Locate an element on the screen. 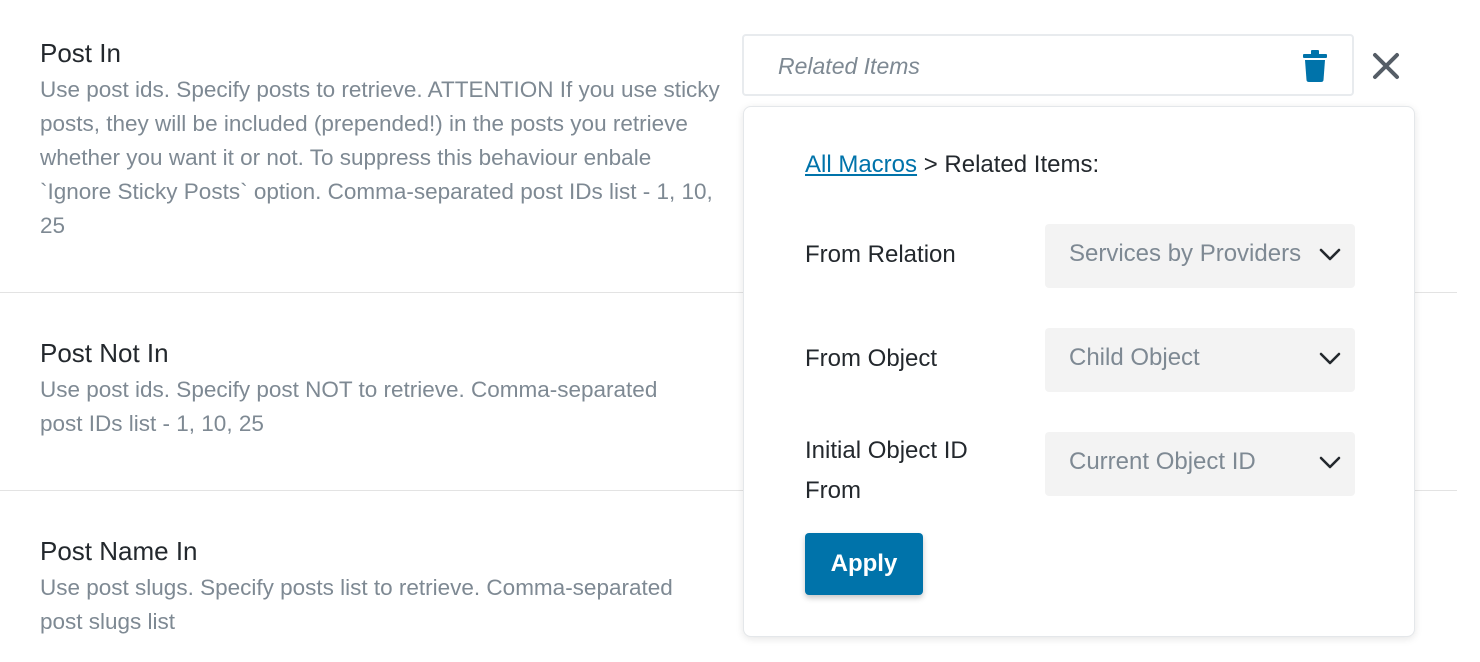  initial-object-id-label: Initial Object ID From is located at coordinates (886, 470).